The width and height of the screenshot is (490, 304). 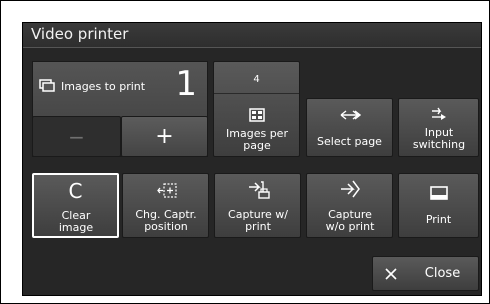 What do you see at coordinates (256, 93) in the screenshot?
I see `divider` at bounding box center [256, 93].